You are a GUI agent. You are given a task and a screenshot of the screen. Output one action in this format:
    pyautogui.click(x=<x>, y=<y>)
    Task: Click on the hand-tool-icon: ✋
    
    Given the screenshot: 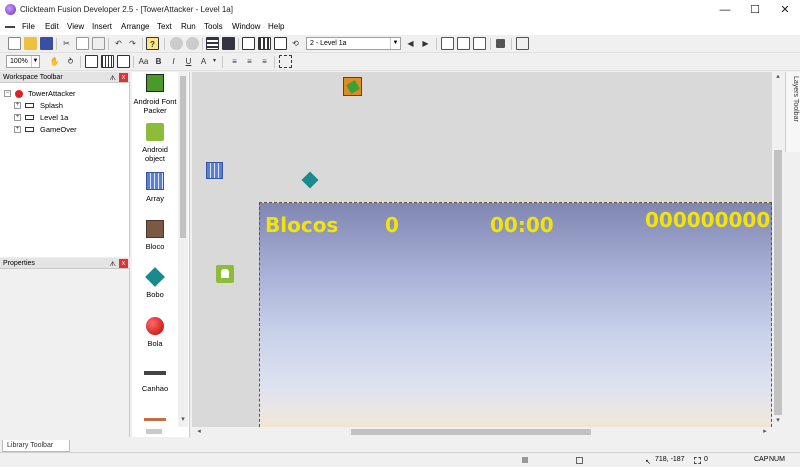 What is the action you would take?
    pyautogui.click(x=54, y=61)
    